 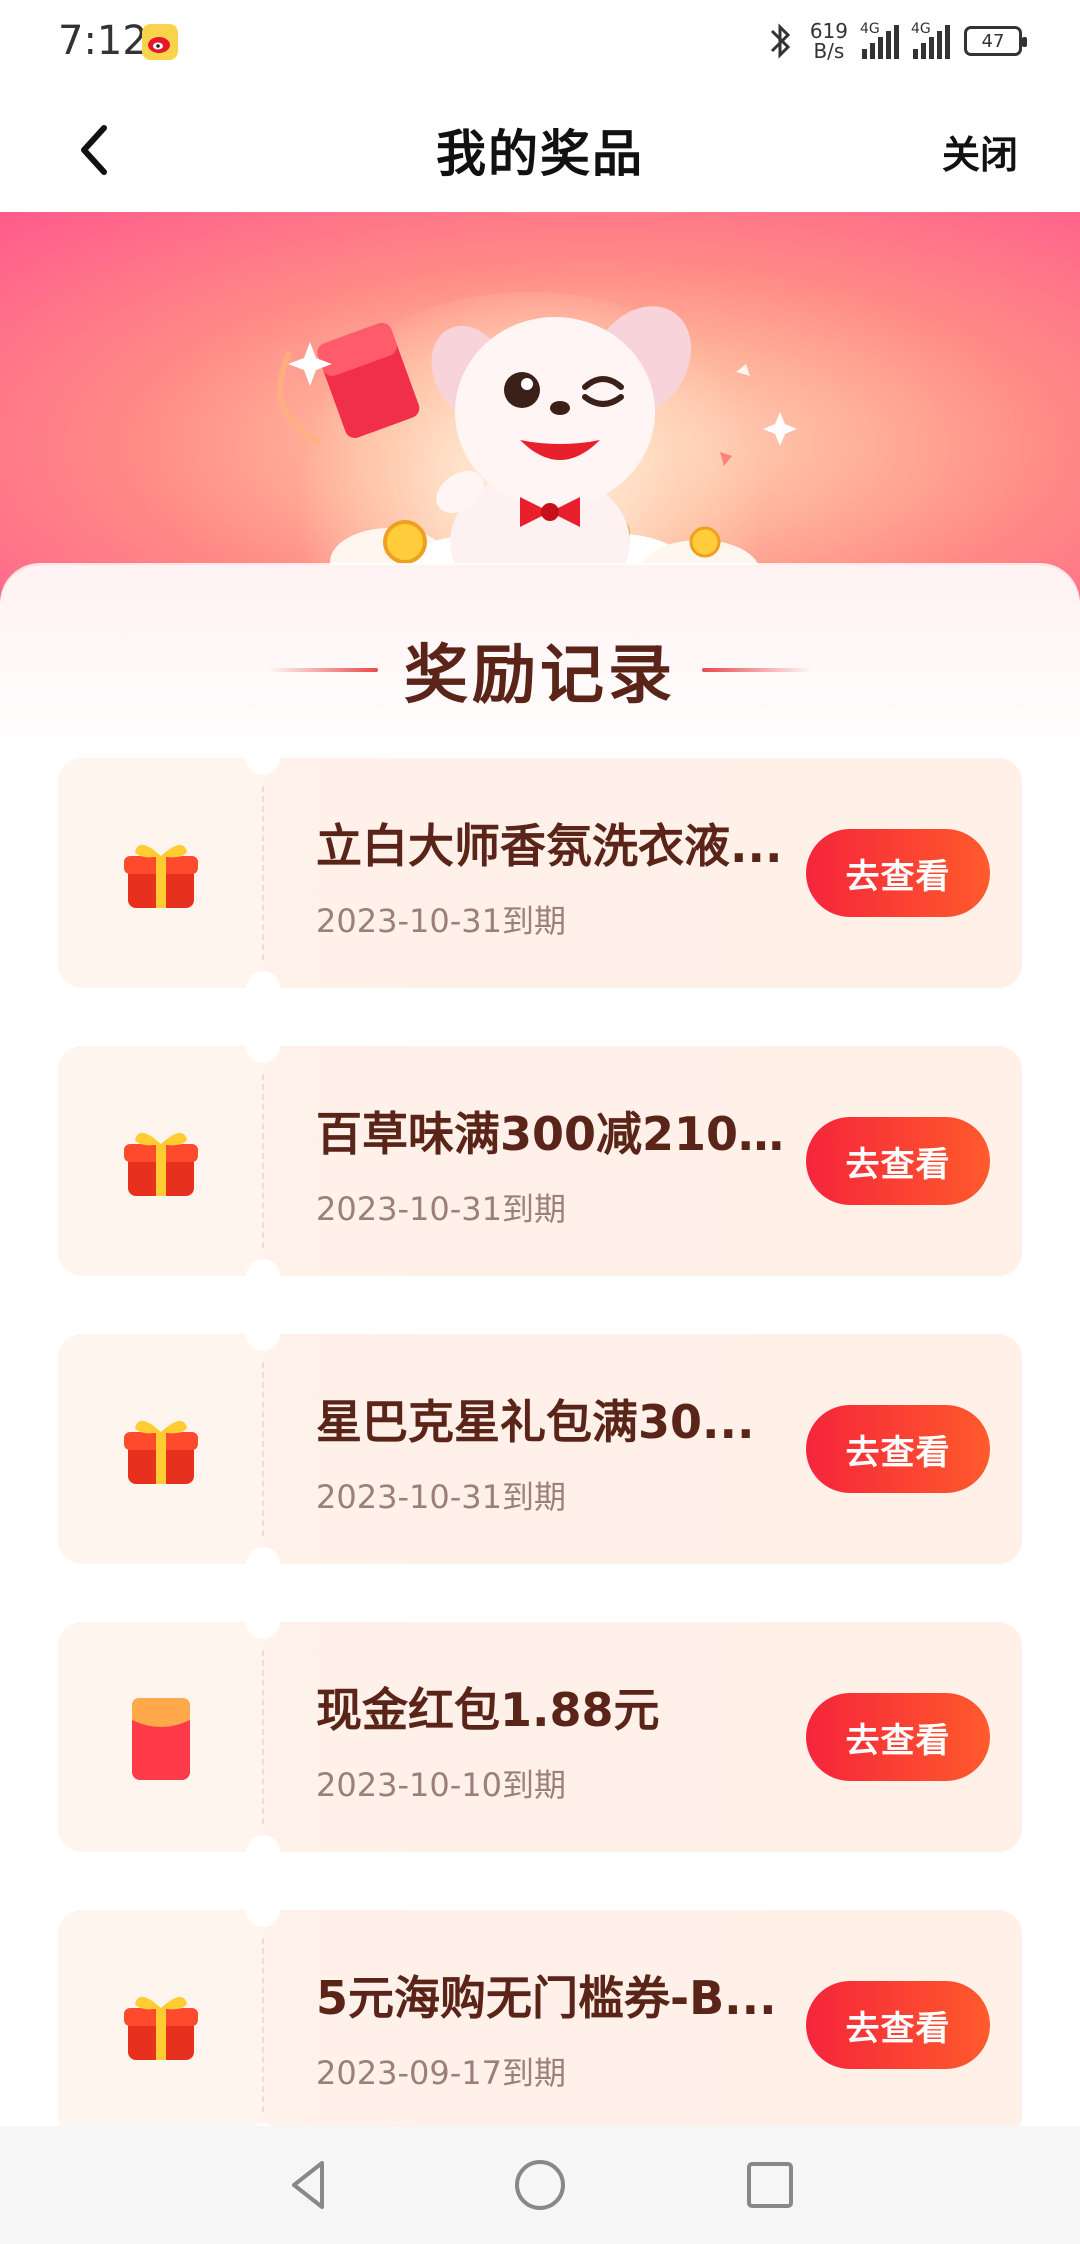 I want to click on signal-2-icon: 4G, so click(x=930, y=40).